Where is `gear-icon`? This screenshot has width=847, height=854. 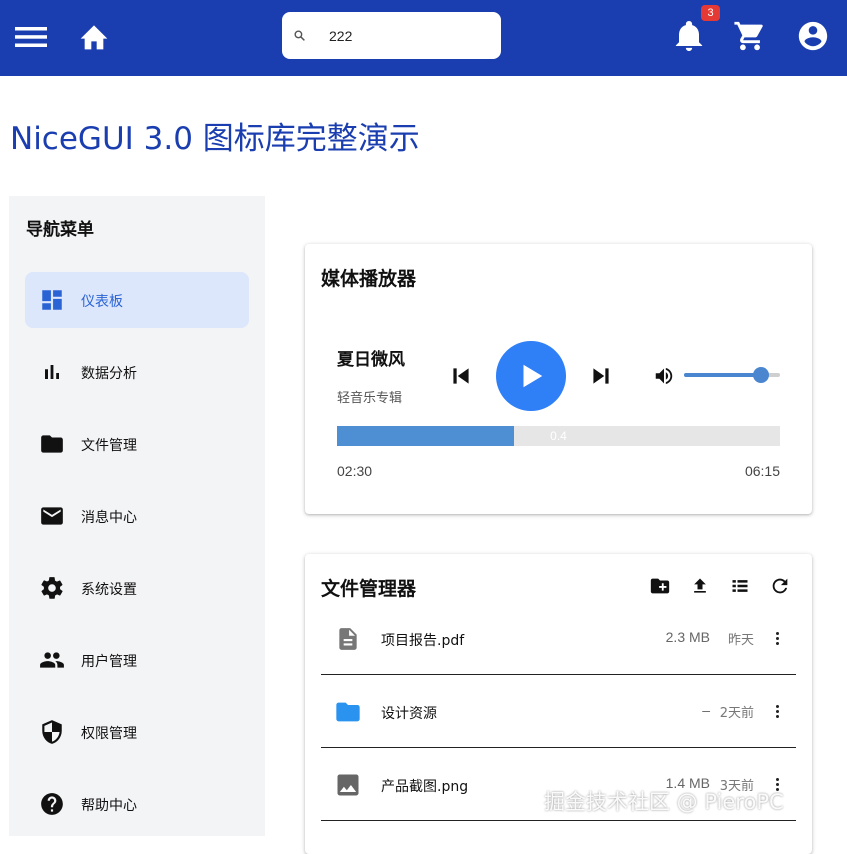
gear-icon is located at coordinates (52, 588).